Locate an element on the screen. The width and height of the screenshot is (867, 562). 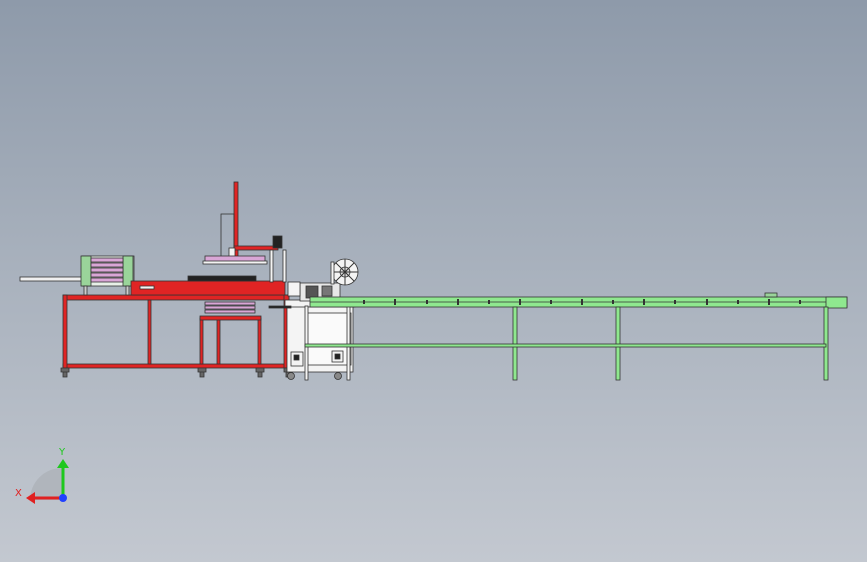
x-axis-label: X is located at coordinates (18, 493).